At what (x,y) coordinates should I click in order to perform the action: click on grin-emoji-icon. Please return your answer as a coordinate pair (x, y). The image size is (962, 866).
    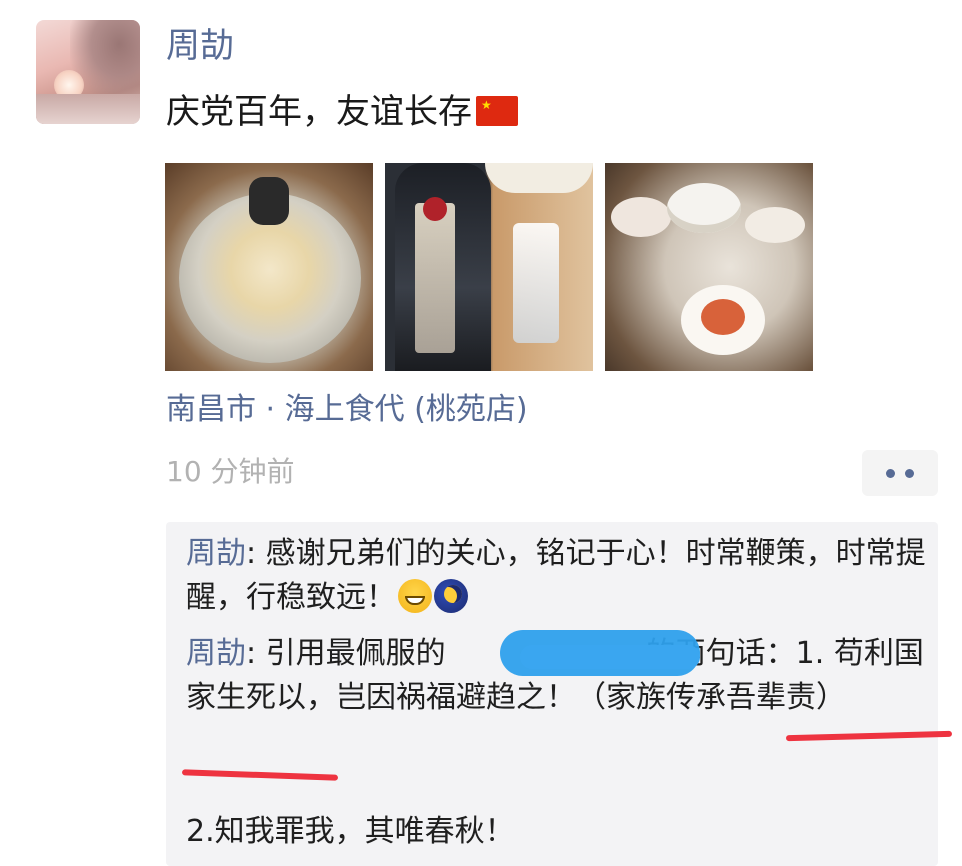
    Looking at the image, I should click on (415, 596).